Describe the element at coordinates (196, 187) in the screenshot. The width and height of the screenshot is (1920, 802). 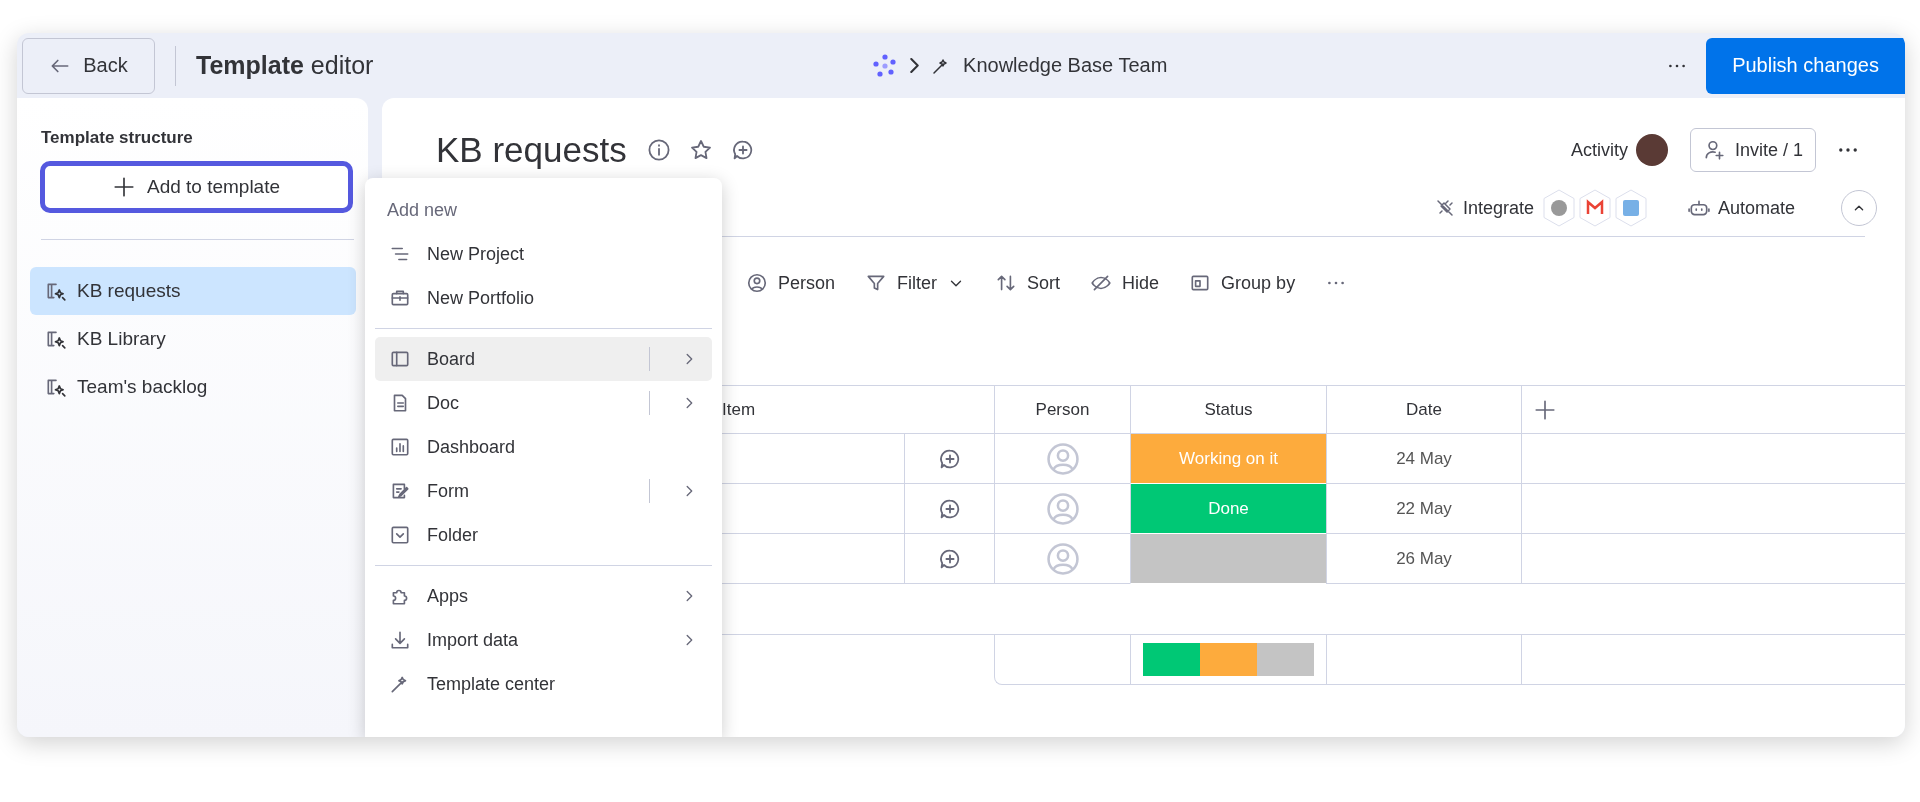
I see `add-to-template-button: Add to template` at that location.